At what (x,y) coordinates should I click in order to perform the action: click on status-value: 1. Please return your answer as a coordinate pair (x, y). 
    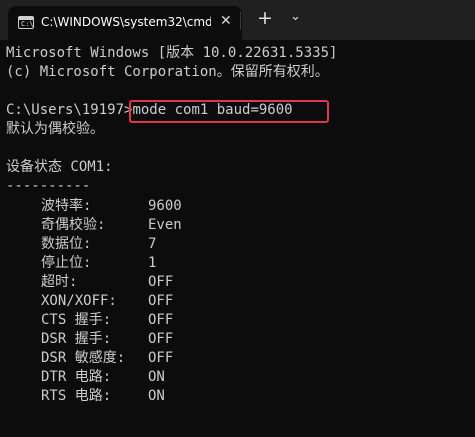
    Looking at the image, I should click on (152, 263).